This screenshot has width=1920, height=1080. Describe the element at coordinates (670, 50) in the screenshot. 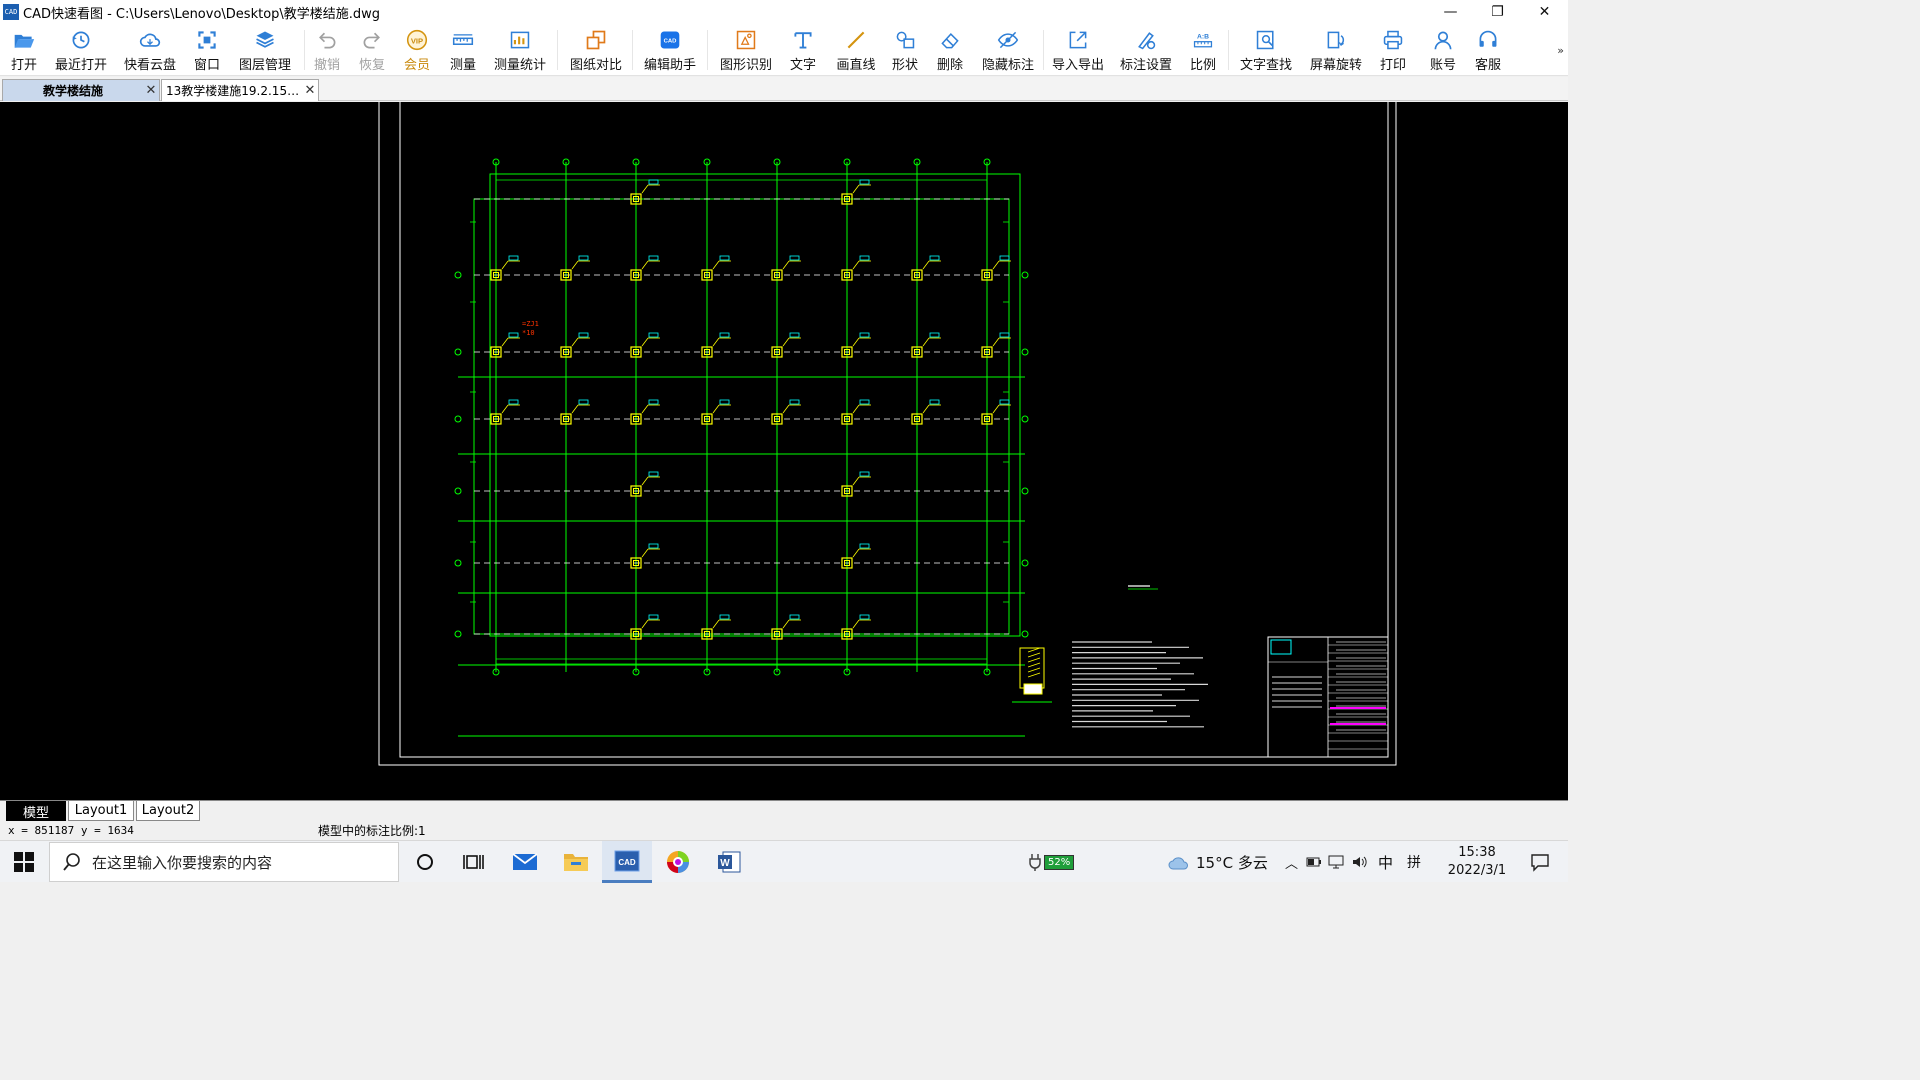

I see `edit-assistant-button: CAD 编辑助手` at that location.